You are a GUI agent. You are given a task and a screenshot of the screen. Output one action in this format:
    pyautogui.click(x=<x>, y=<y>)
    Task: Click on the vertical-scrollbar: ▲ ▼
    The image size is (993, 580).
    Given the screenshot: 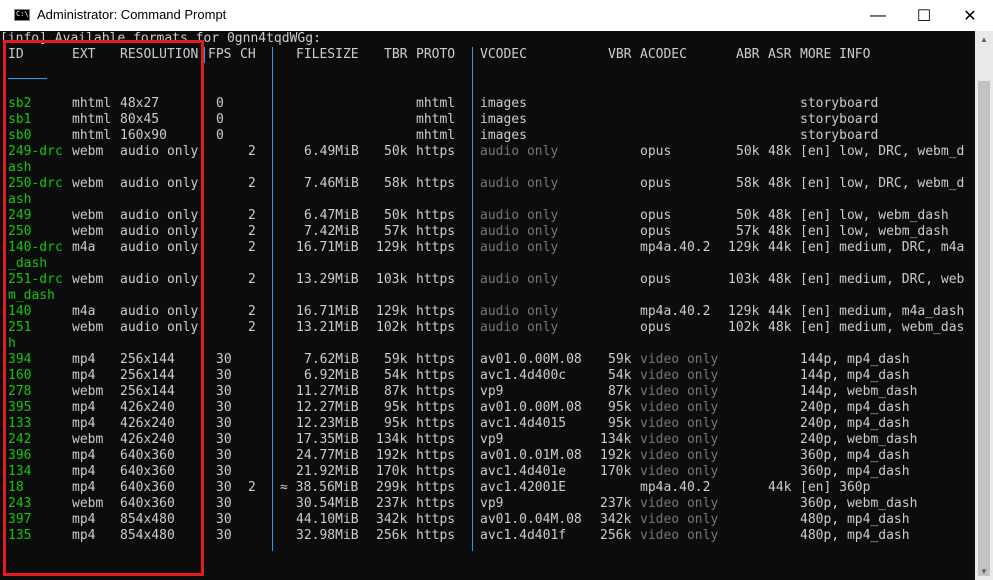 What is the action you would take?
    pyautogui.click(x=984, y=305)
    